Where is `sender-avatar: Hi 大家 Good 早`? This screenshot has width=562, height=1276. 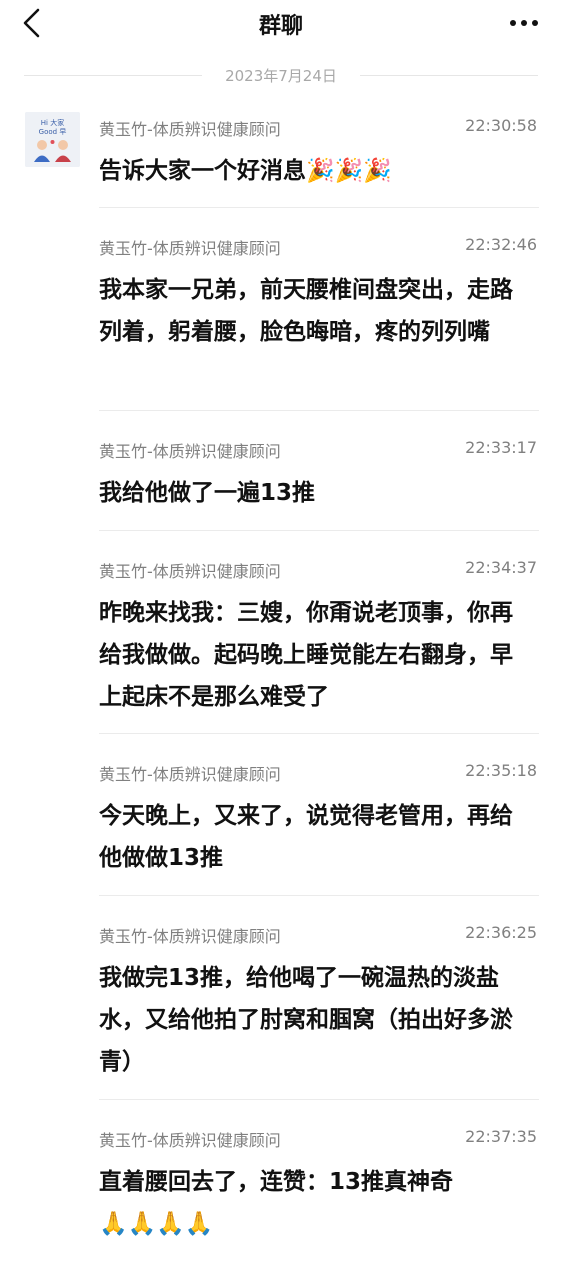
sender-avatar: Hi 大家 Good 早 is located at coordinates (52, 139).